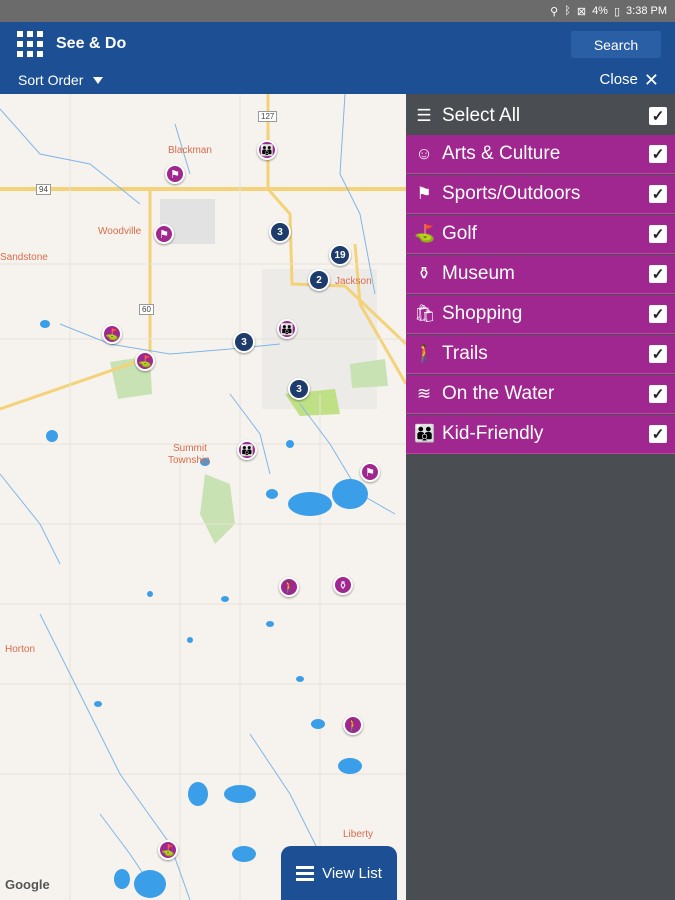 Image resolution: width=675 pixels, height=900 pixels. I want to click on place-label: Township, so click(189, 460).